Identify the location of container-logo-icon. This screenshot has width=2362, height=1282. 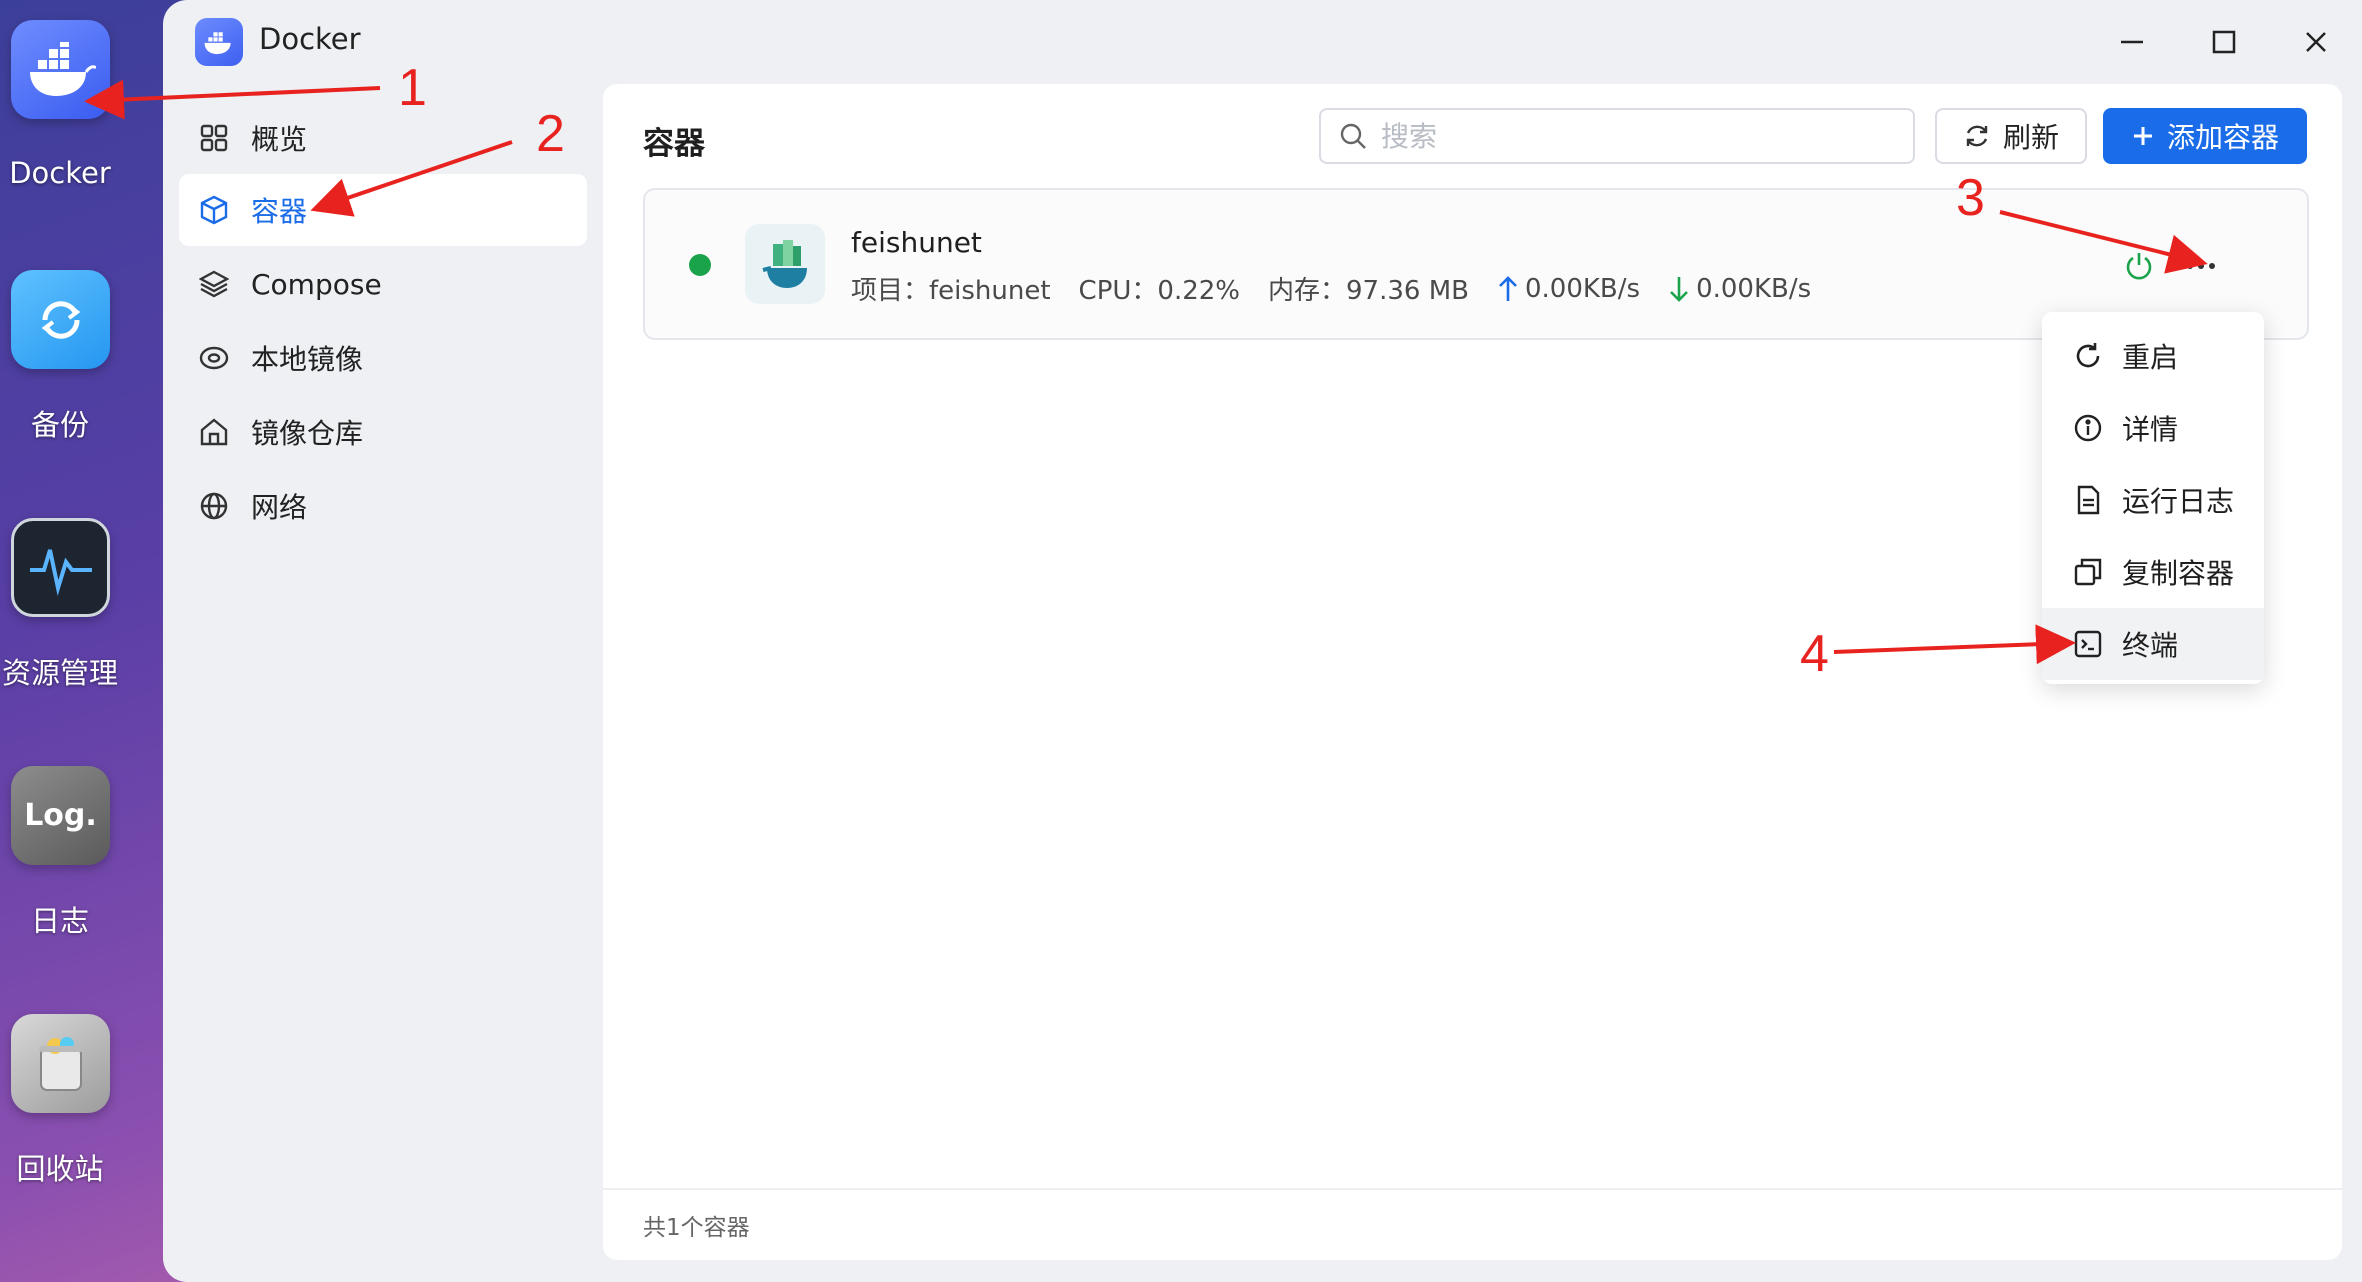
(785, 264).